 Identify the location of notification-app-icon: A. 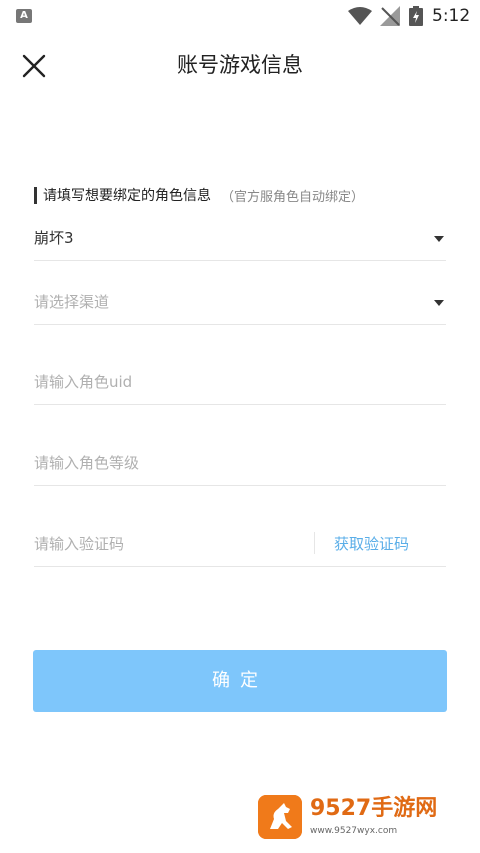
(24, 16).